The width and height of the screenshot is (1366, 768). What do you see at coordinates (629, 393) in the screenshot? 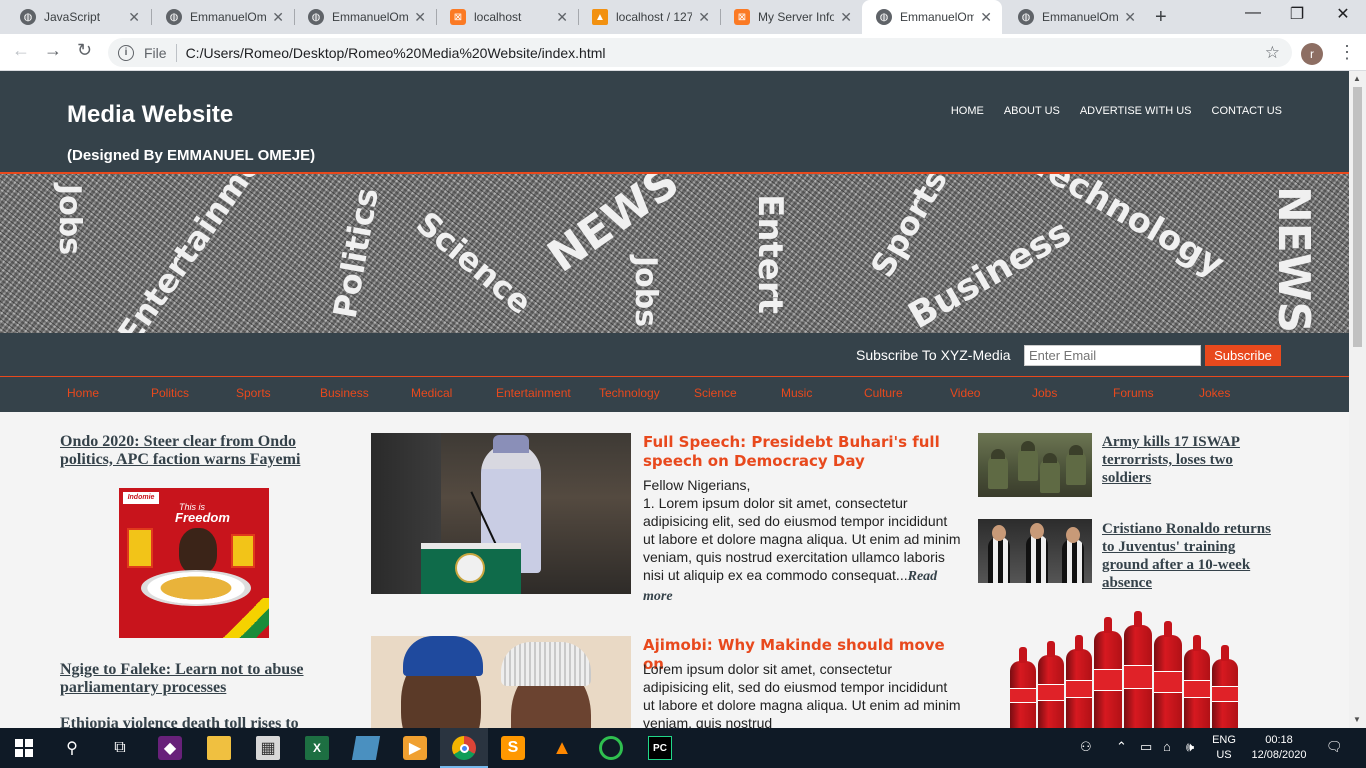
I see `category-link: Technology` at bounding box center [629, 393].